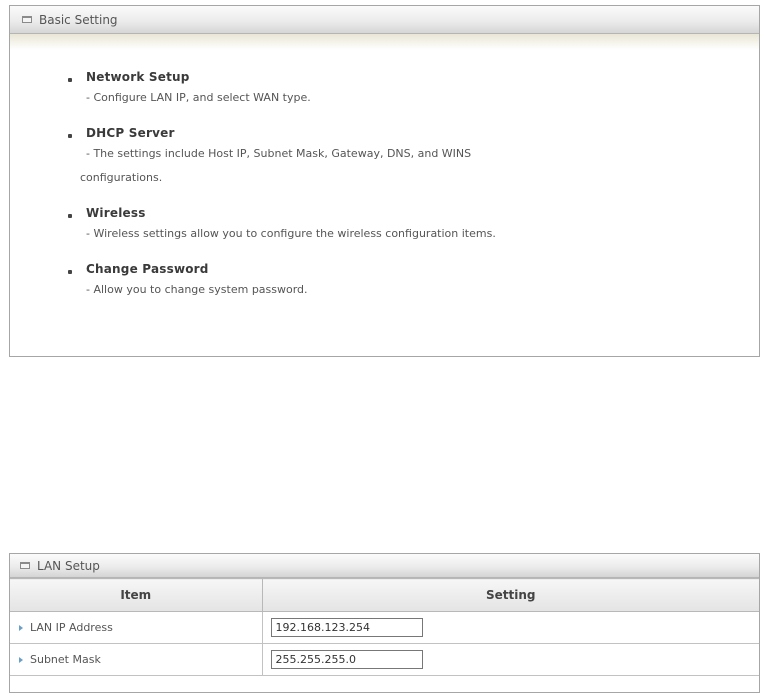 The image size is (771, 693). I want to click on item-desc-change-password: - Allow you to change system password., so click(197, 289).